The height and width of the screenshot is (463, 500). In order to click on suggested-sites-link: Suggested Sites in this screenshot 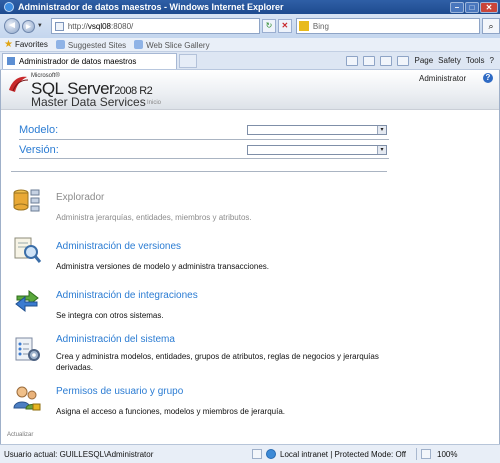, I will do `click(91, 44)`.